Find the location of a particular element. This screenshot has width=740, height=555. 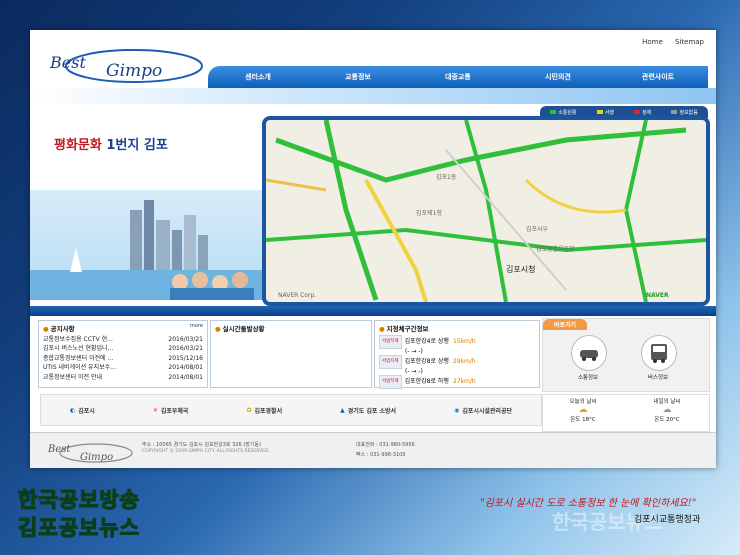

traffic-info-button is located at coordinates (589, 353).